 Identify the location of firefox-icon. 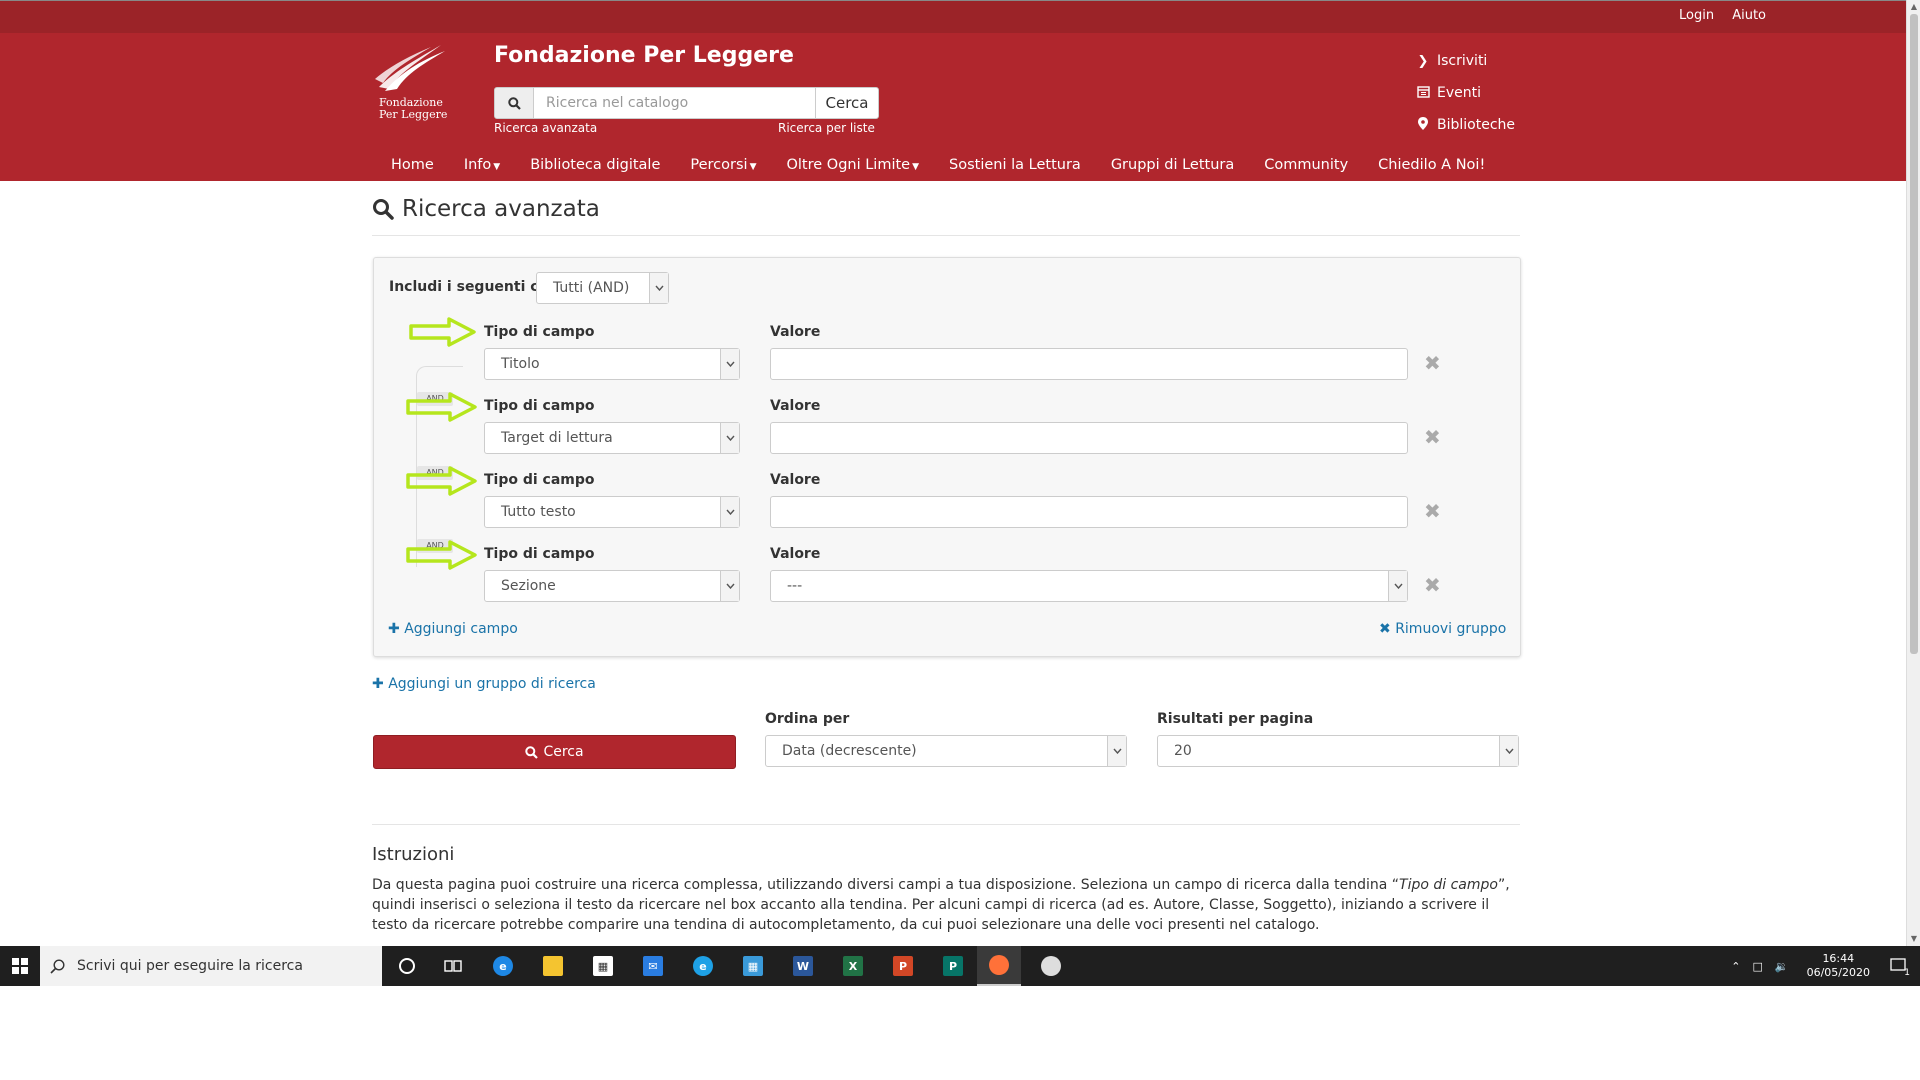
(999, 966).